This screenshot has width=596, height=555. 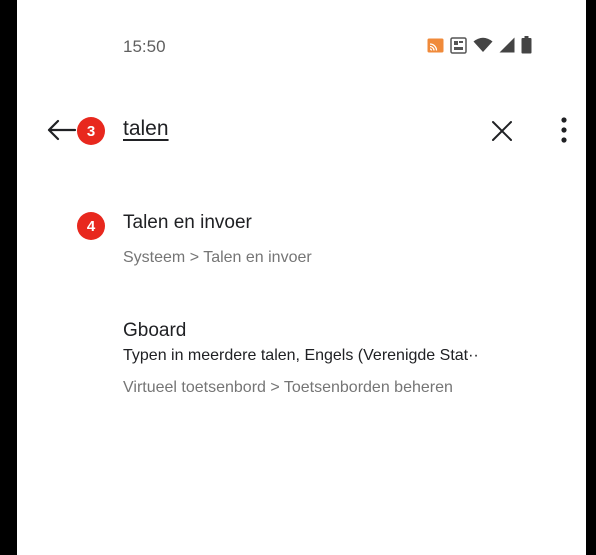 I want to click on more-vert-icon, so click(x=564, y=130).